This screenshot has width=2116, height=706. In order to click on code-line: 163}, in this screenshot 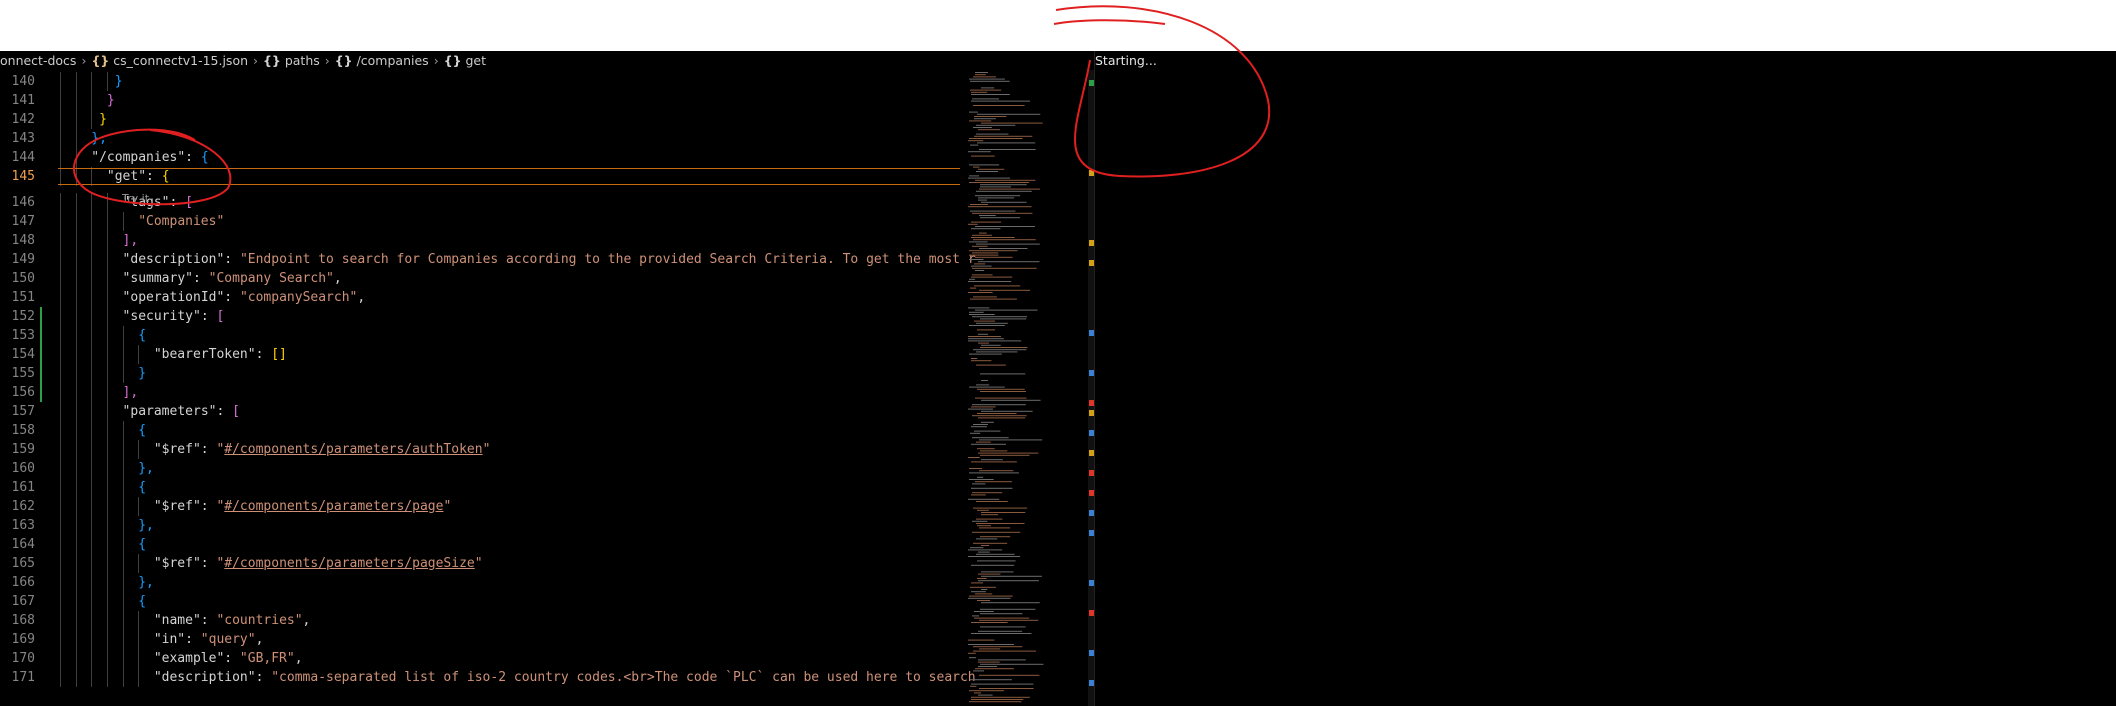, I will do `click(480, 525)`.